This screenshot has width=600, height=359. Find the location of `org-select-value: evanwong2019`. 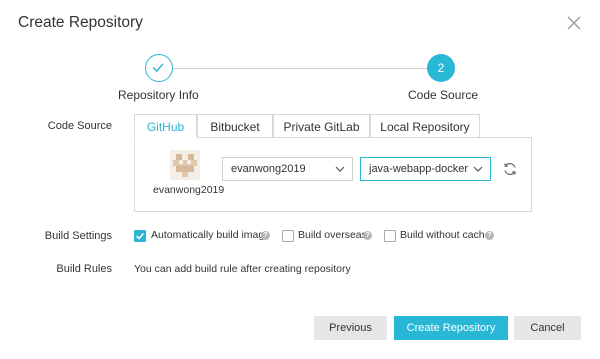

org-select-value: evanwong2019 is located at coordinates (268, 169).